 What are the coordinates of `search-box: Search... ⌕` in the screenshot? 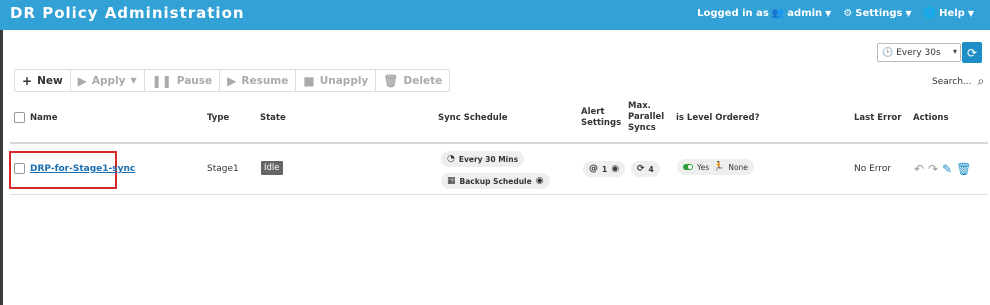 It's located at (958, 81).